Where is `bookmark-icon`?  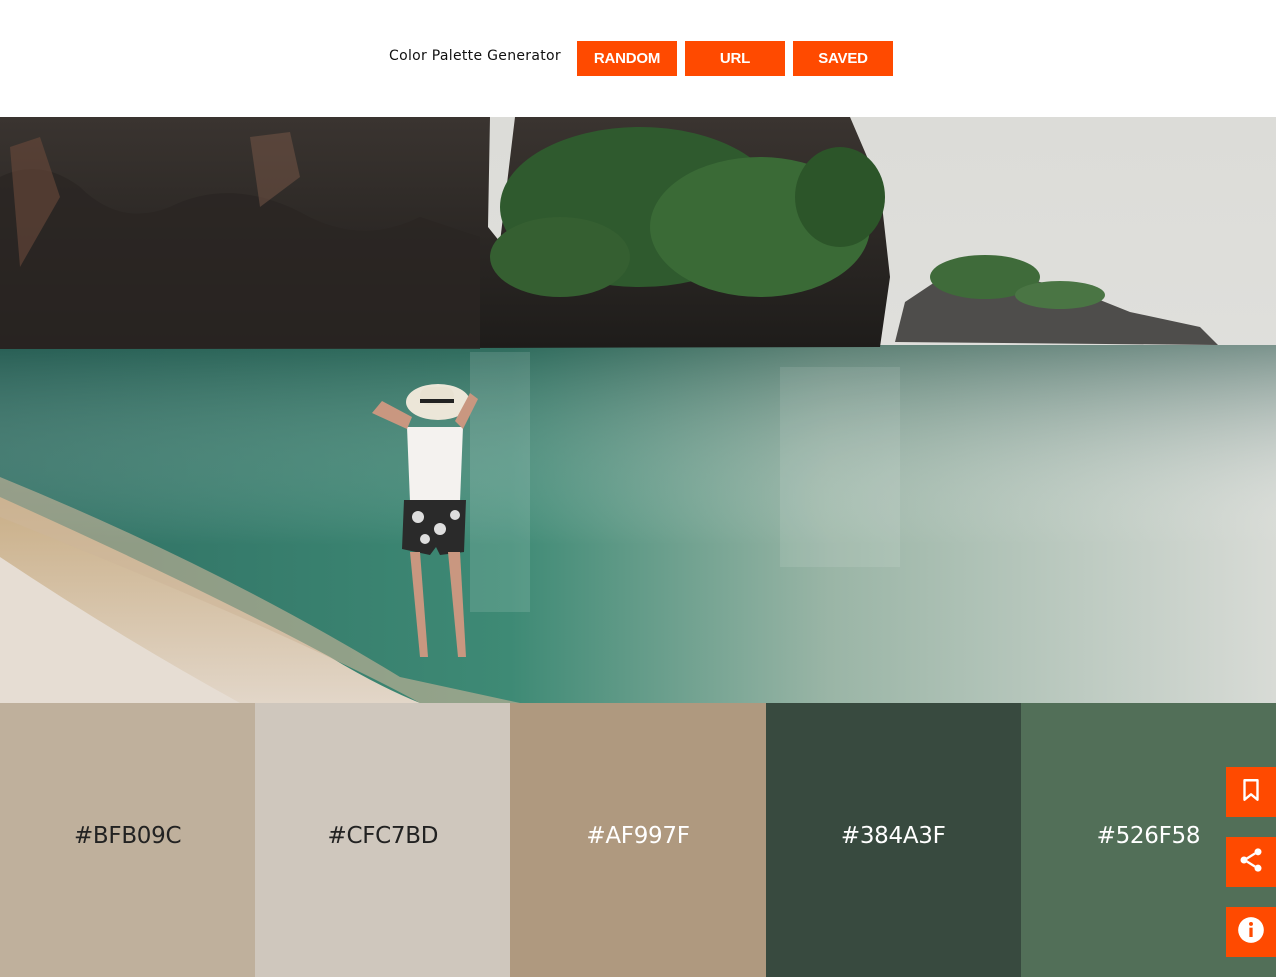
bookmark-icon is located at coordinates (1251, 792).